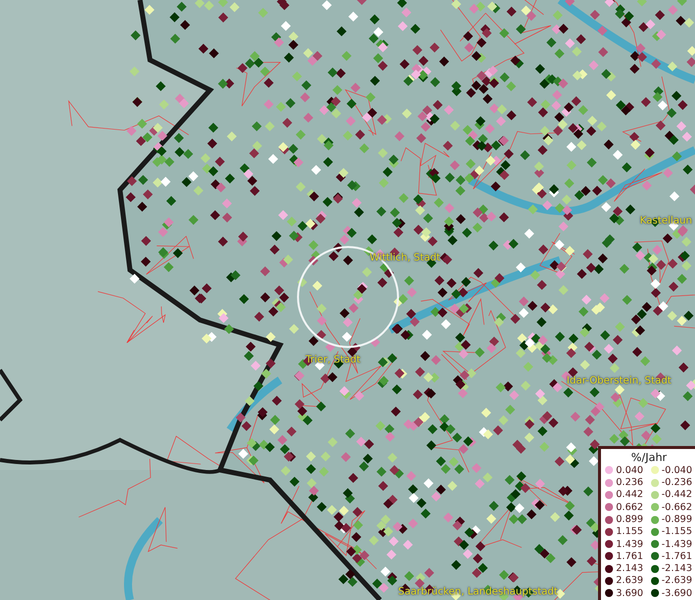  What do you see at coordinates (677, 482) in the screenshot?
I see `legend-value: -0.236` at bounding box center [677, 482].